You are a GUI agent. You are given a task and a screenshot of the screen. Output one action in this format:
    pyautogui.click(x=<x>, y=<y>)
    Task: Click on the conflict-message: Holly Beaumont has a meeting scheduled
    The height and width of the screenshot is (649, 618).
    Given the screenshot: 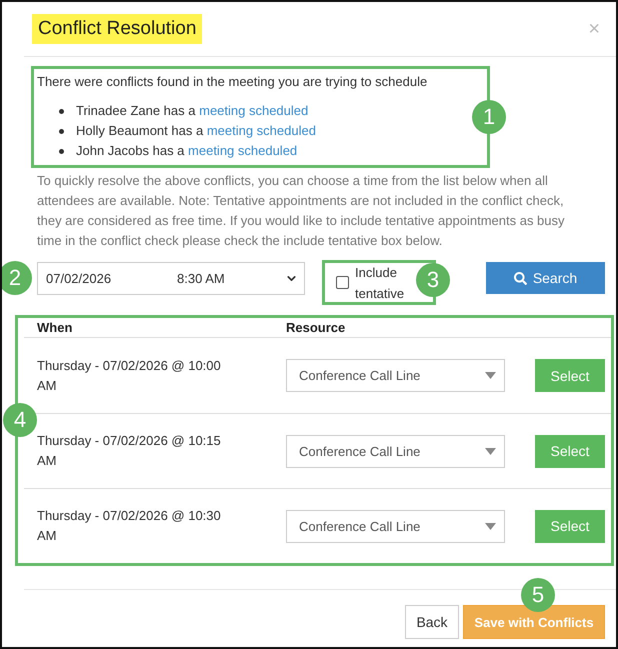 What is the action you would take?
    pyautogui.click(x=196, y=131)
    